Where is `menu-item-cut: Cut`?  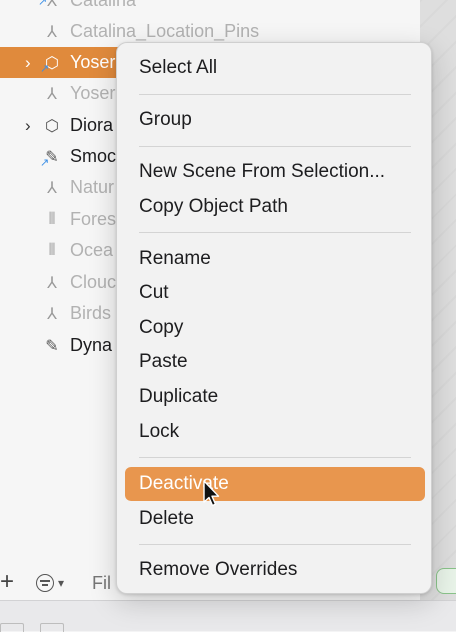
menu-item-cut: Cut is located at coordinates (275, 293).